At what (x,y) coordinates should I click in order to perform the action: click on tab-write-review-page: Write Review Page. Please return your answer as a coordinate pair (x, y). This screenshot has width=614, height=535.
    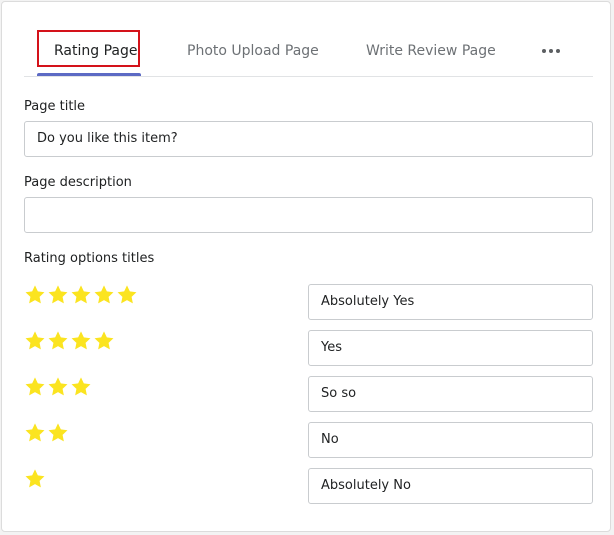
    Looking at the image, I should click on (431, 53).